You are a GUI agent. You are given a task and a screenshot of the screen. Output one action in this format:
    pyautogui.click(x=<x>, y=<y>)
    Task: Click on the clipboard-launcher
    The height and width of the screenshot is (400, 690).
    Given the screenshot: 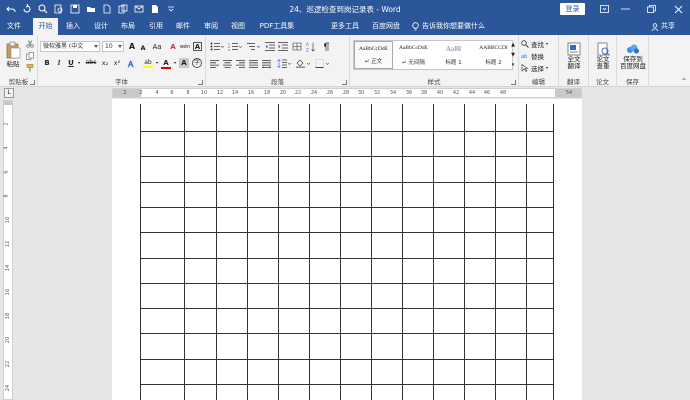 What is the action you would take?
    pyautogui.click(x=32, y=82)
    